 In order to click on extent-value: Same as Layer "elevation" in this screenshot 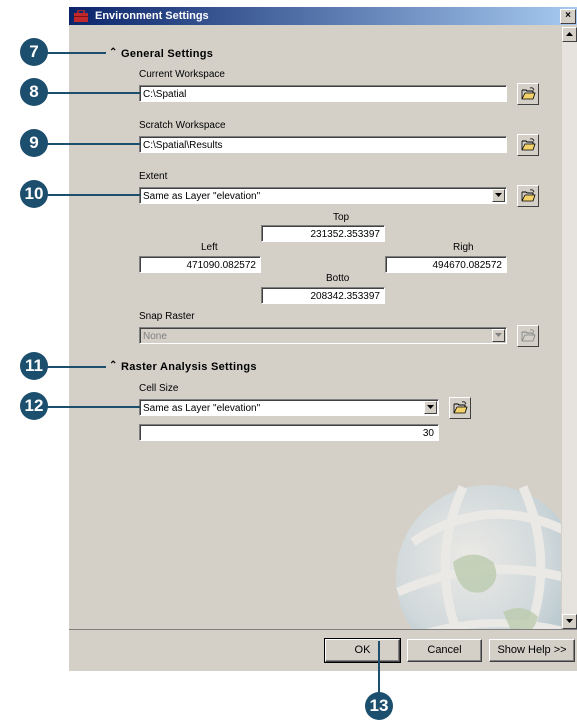, I will do `click(202, 196)`.